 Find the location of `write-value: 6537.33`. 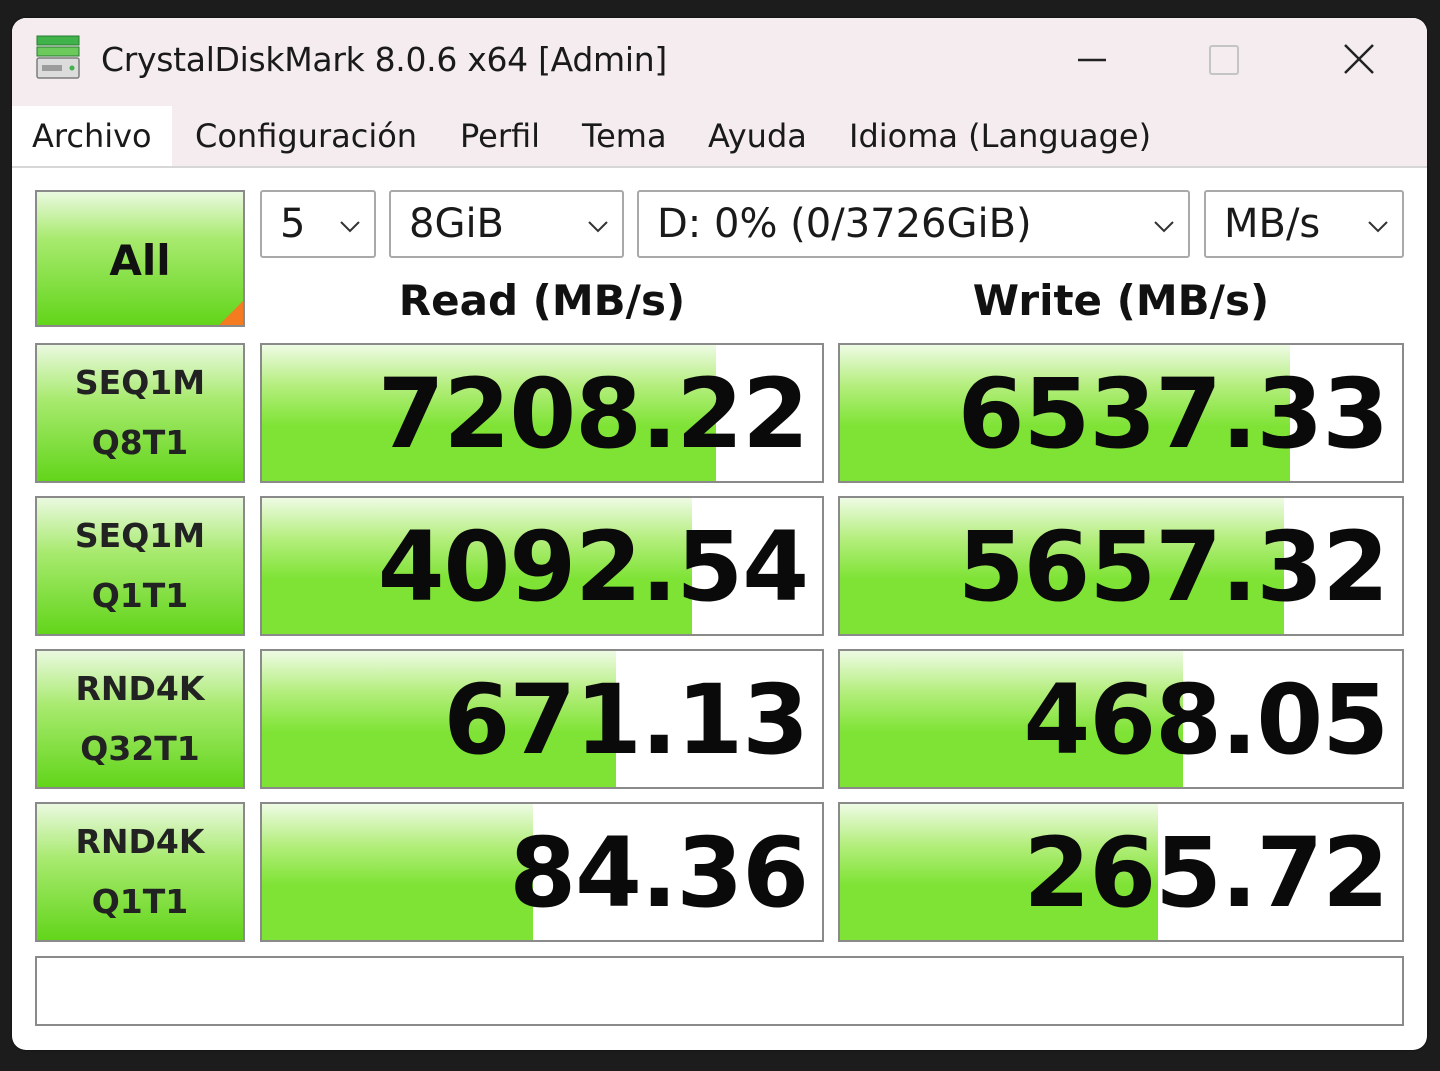

write-value: 6537.33 is located at coordinates (1173, 414).